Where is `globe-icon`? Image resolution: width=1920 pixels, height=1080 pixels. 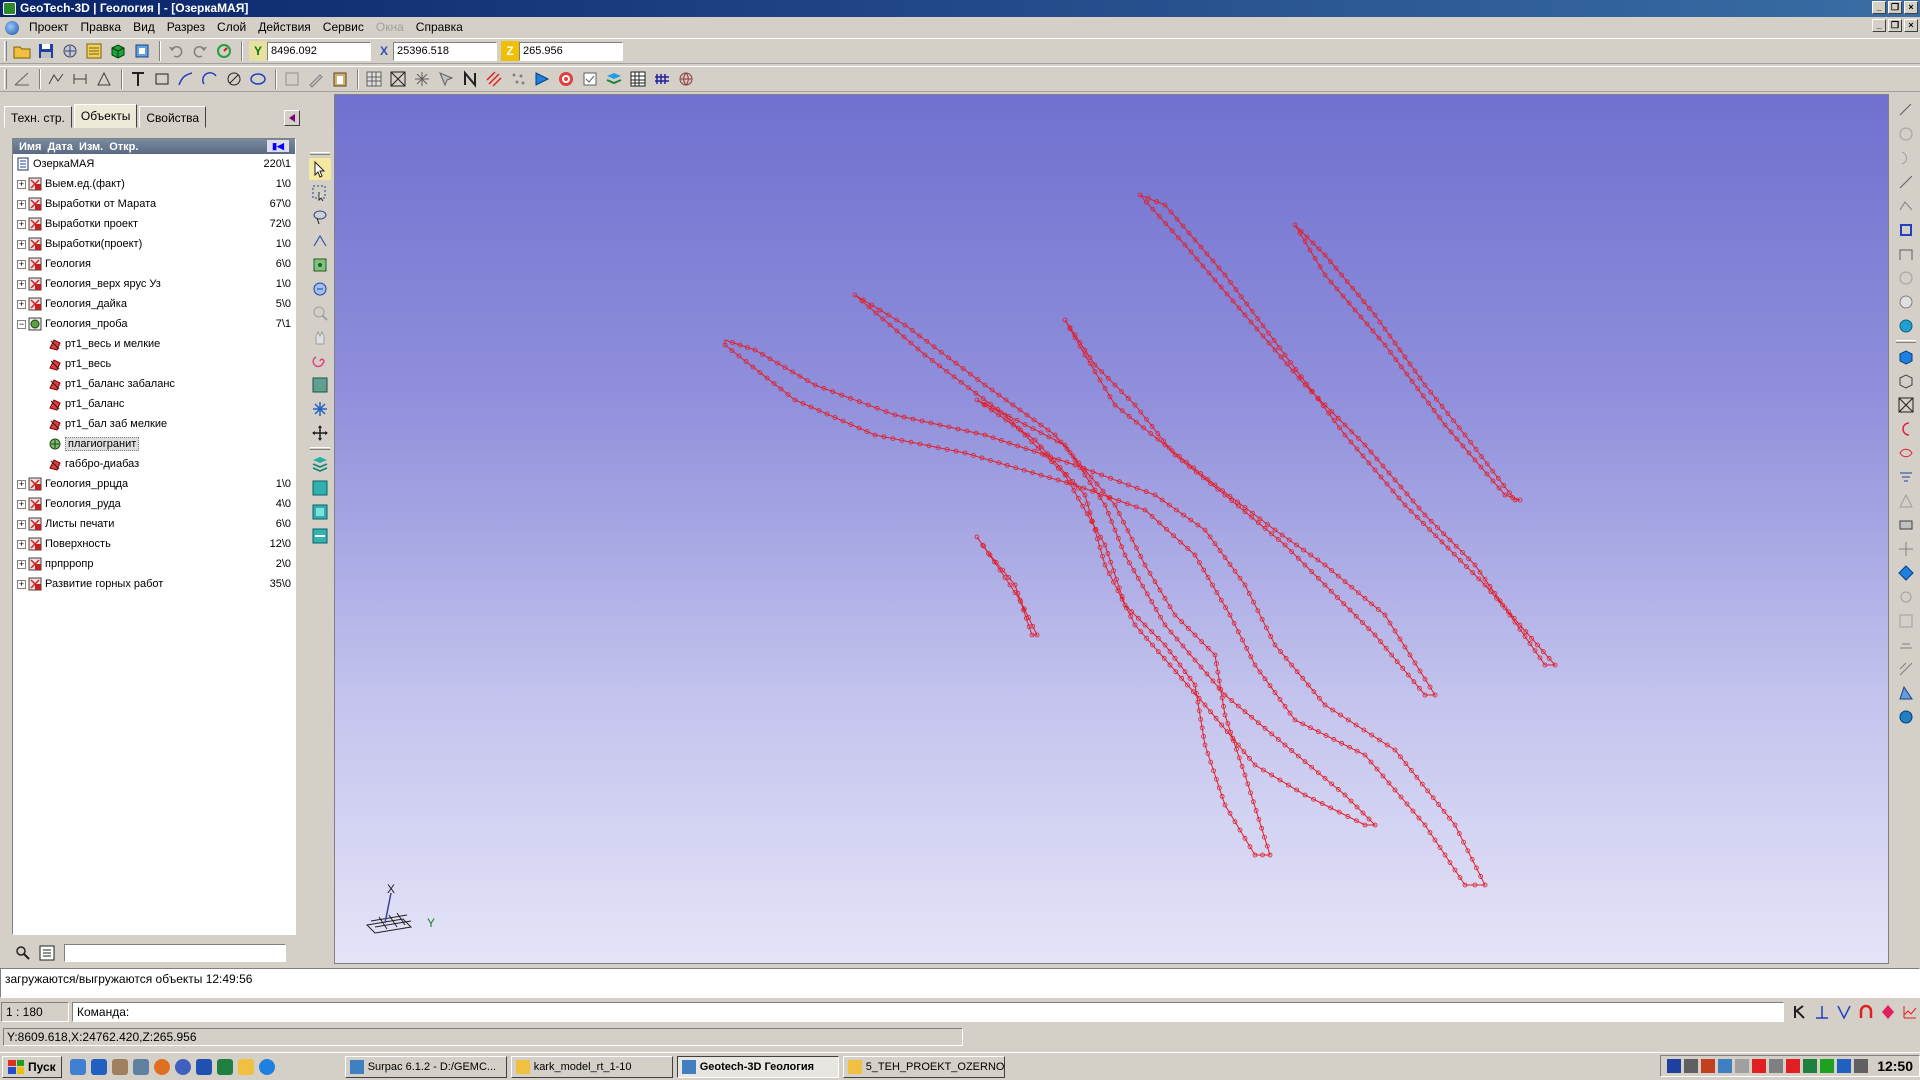
globe-icon is located at coordinates (686, 79).